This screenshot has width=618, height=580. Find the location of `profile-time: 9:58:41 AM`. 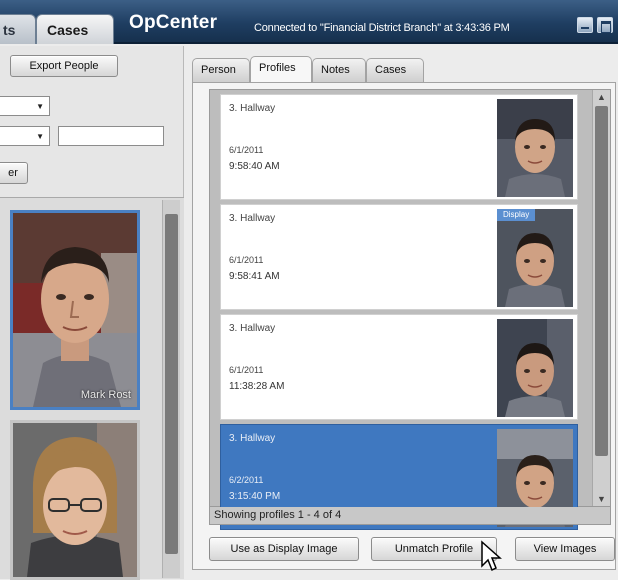

profile-time: 9:58:41 AM is located at coordinates (254, 276).